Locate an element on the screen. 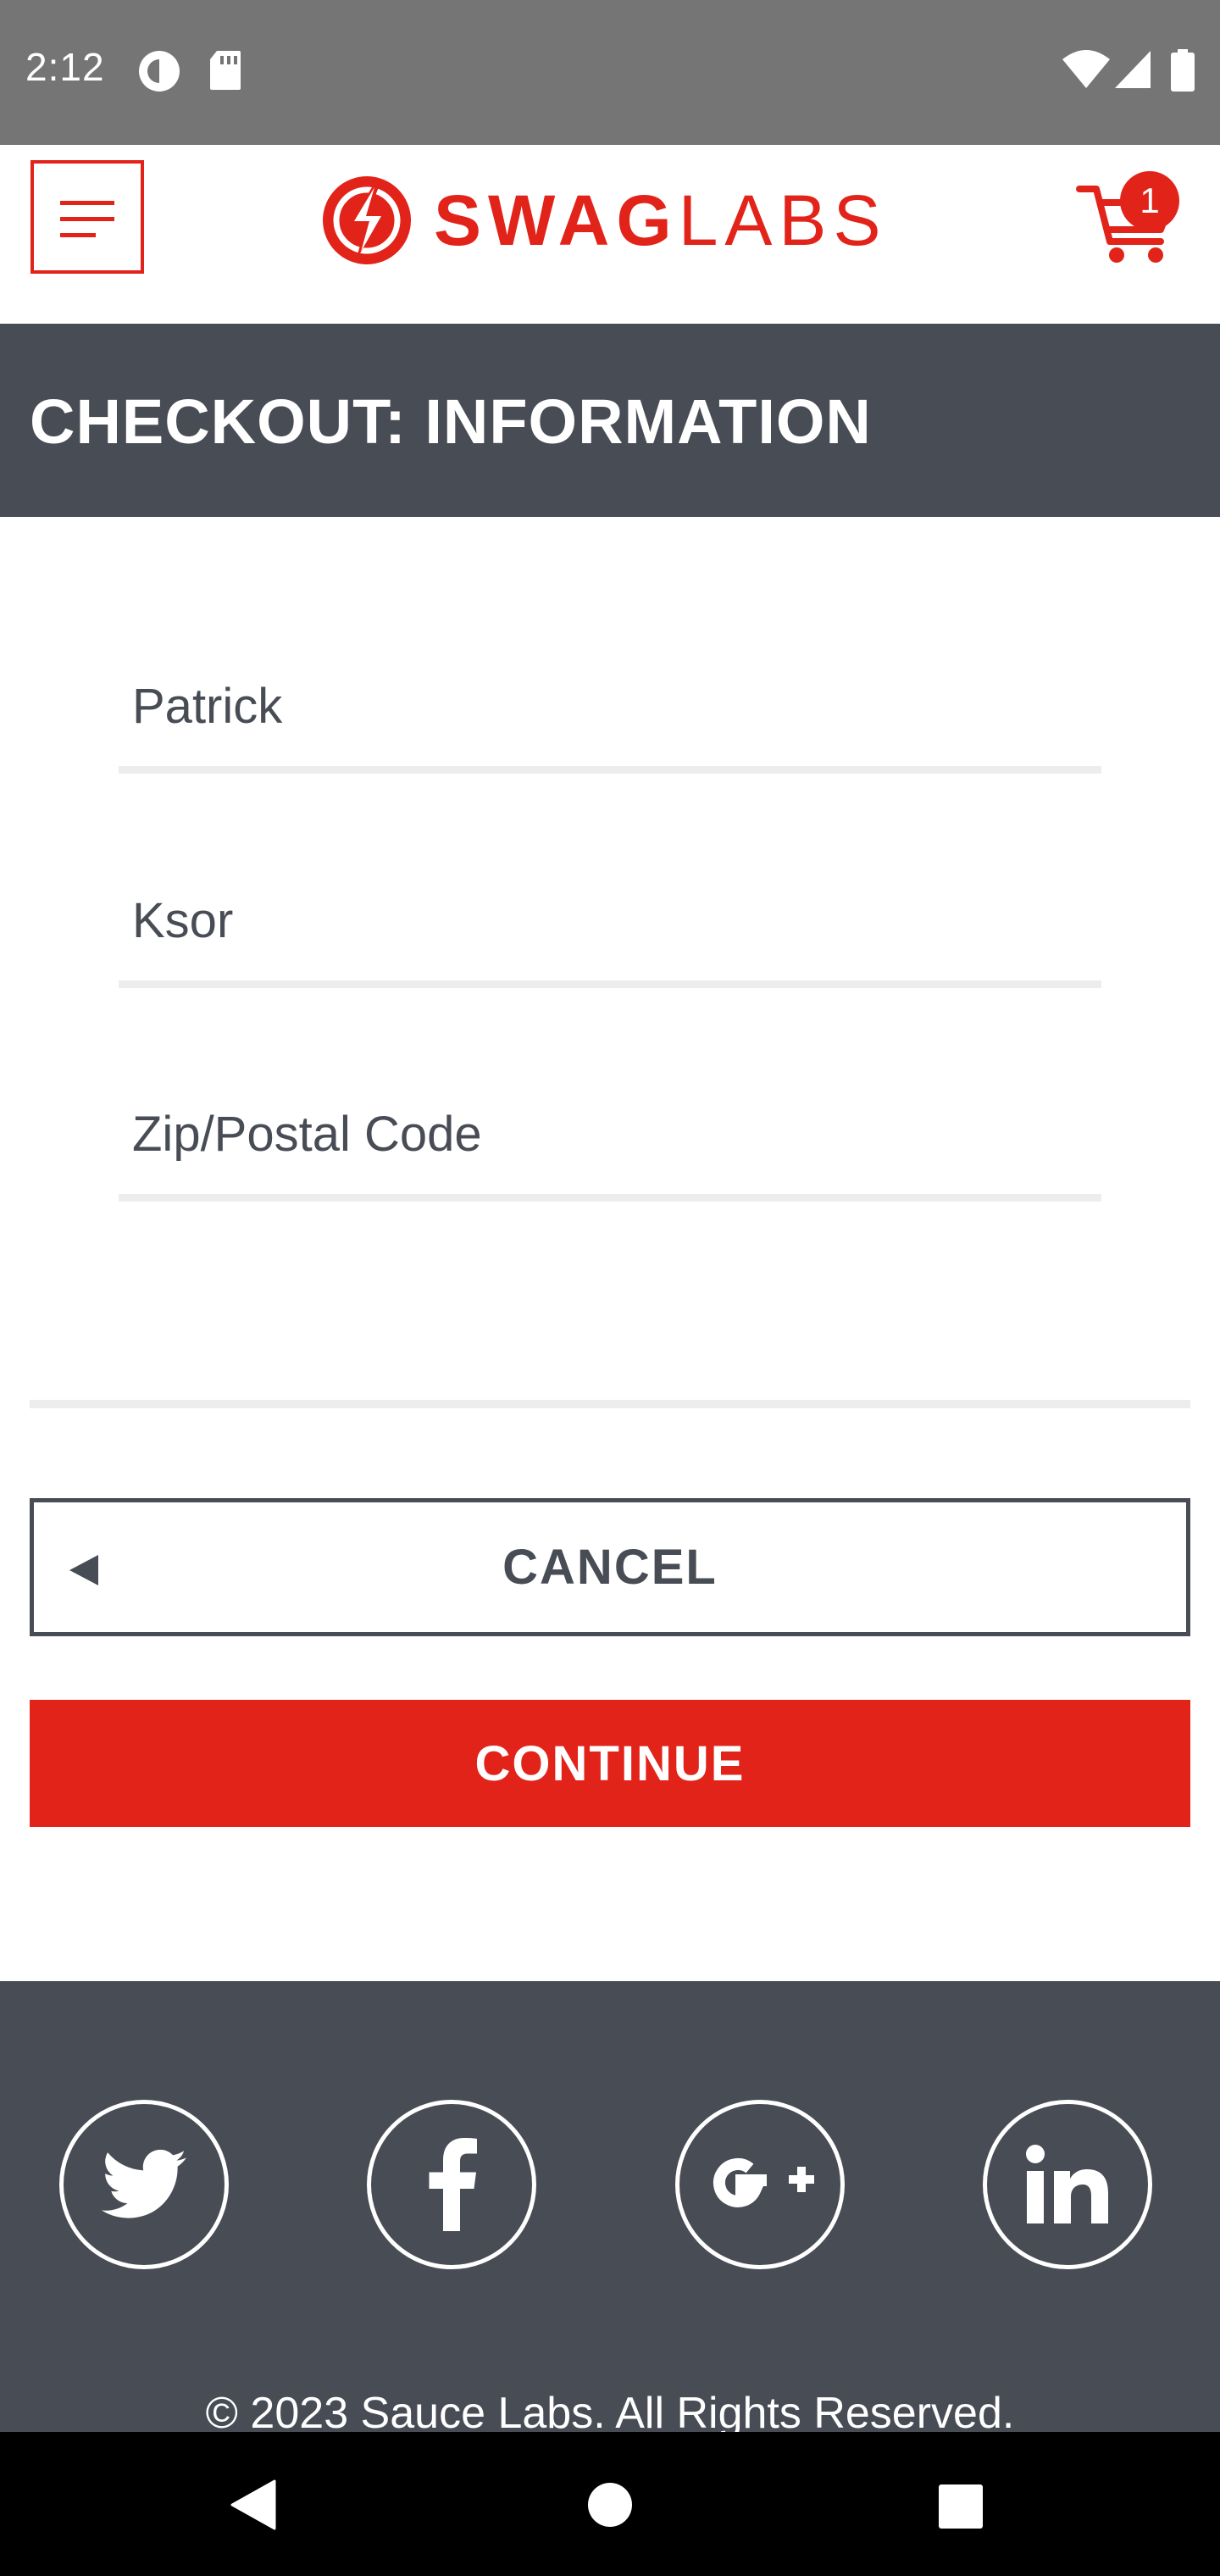 The image size is (1220, 2576). wifi-icon is located at coordinates (1086, 69).